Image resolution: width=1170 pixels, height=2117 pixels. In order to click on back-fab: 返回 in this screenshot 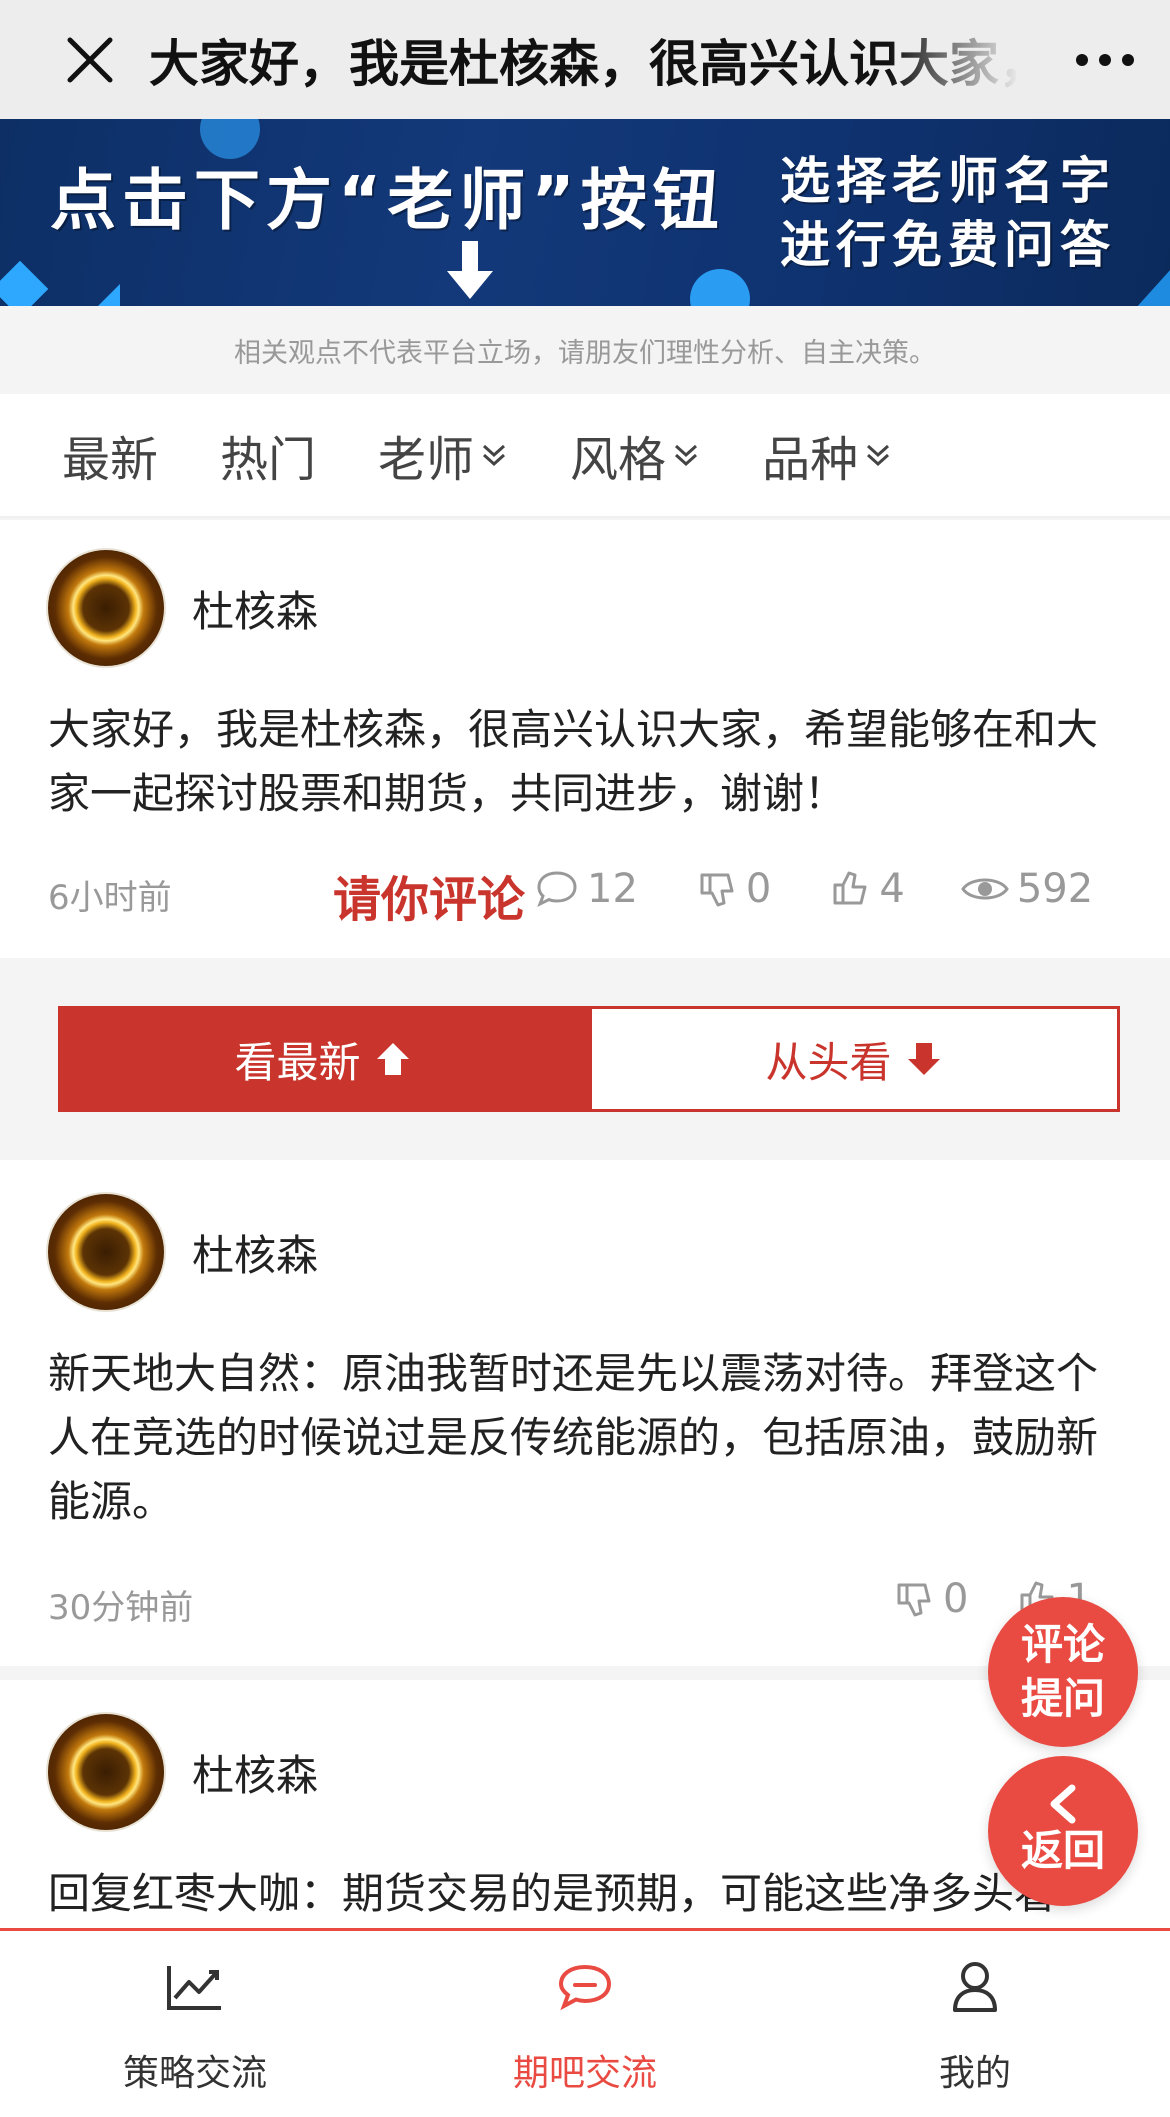, I will do `click(1063, 1831)`.